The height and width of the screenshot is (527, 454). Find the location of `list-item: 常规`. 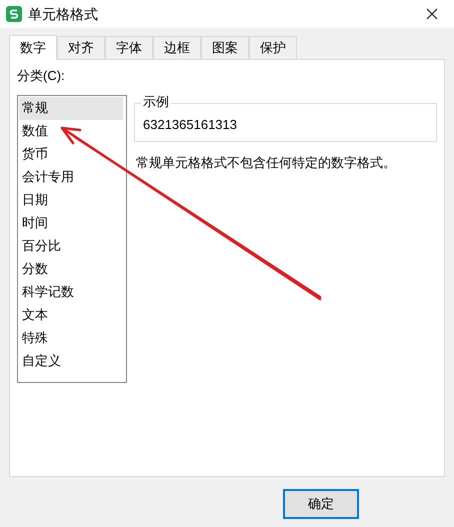

list-item: 常规 is located at coordinates (71, 108).